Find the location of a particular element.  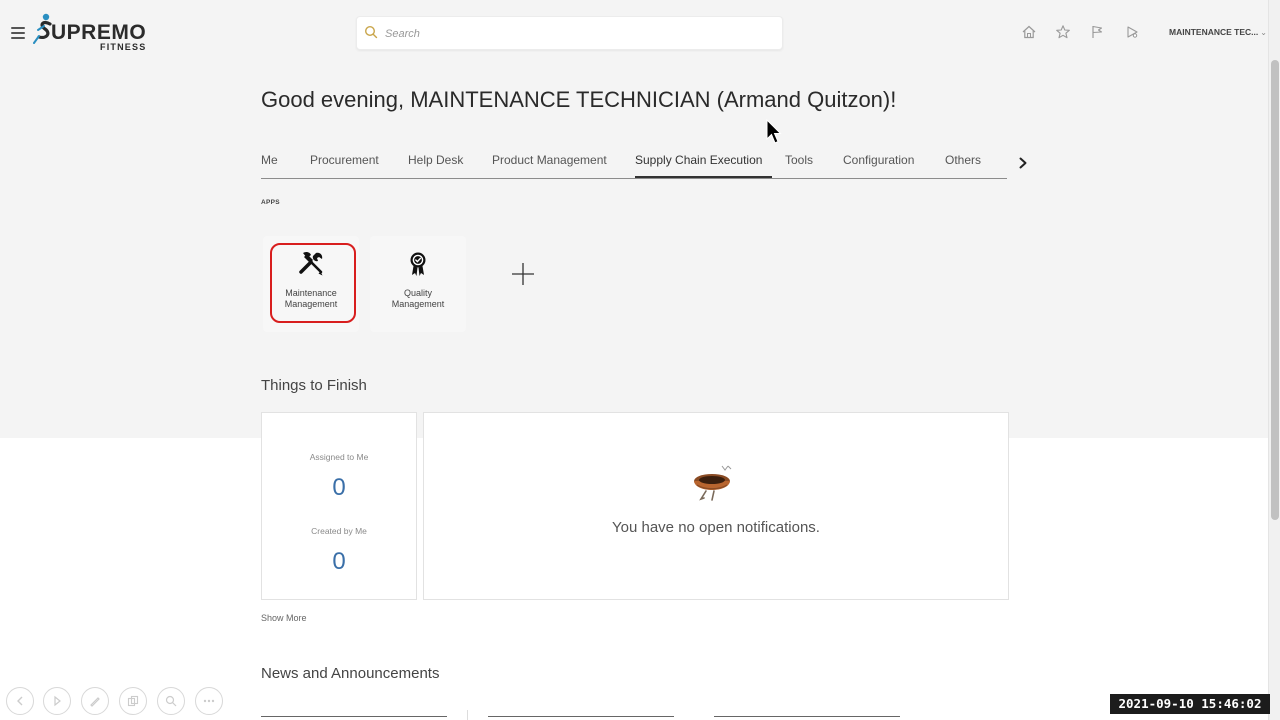

app-tile-label: Quality Management is located at coordinates (418, 298).